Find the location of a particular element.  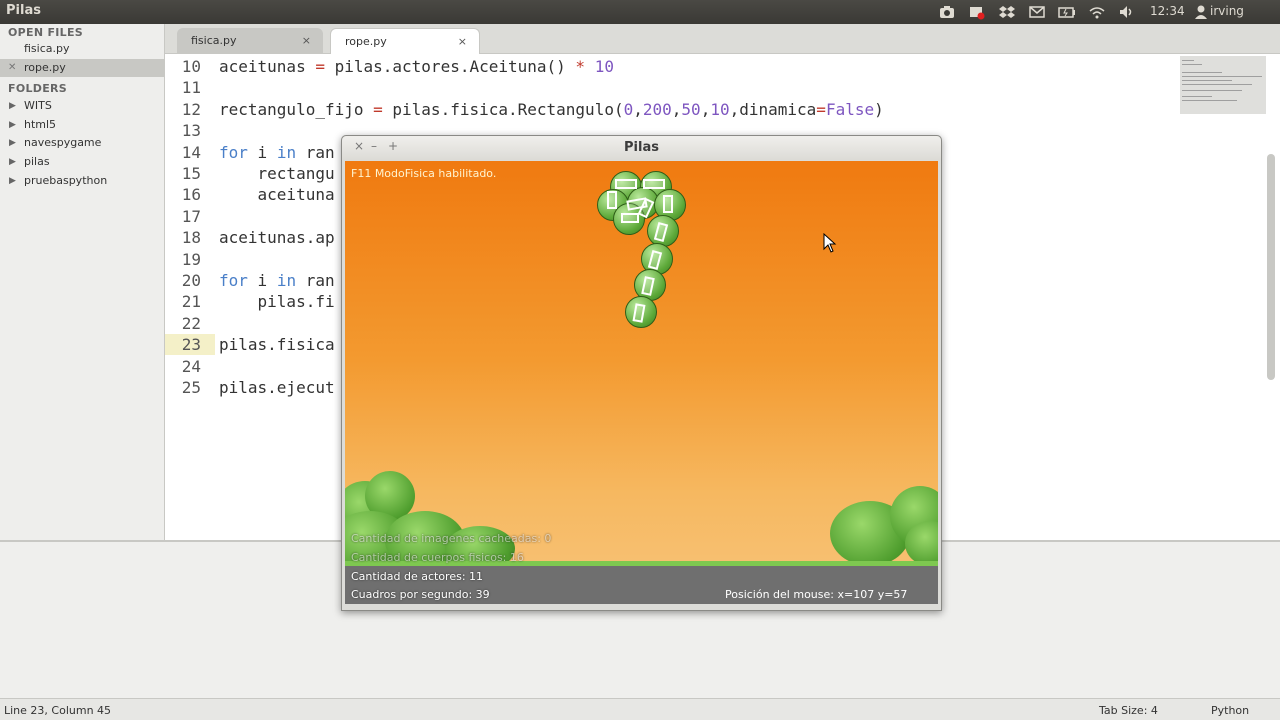

folder-item: ▶ pilas is located at coordinates (82, 162).